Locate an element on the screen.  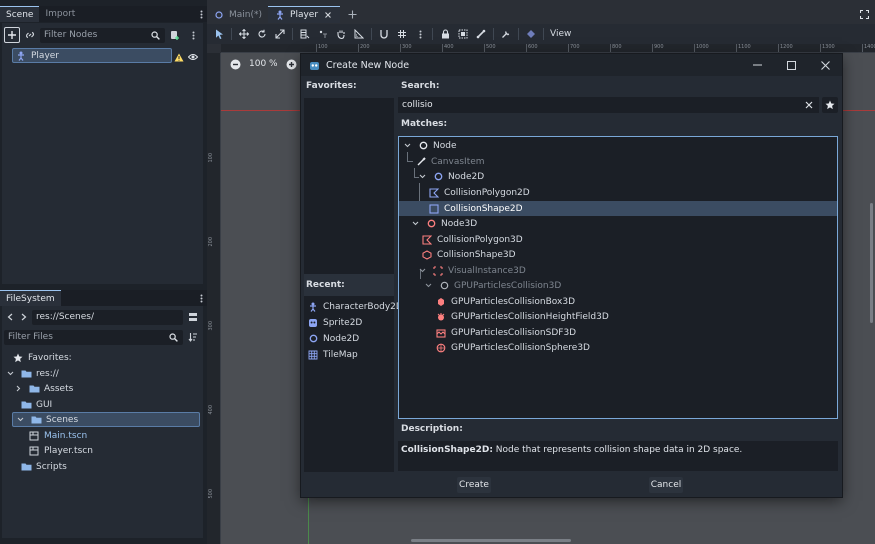
tab-import: Import is located at coordinates (60, 14).